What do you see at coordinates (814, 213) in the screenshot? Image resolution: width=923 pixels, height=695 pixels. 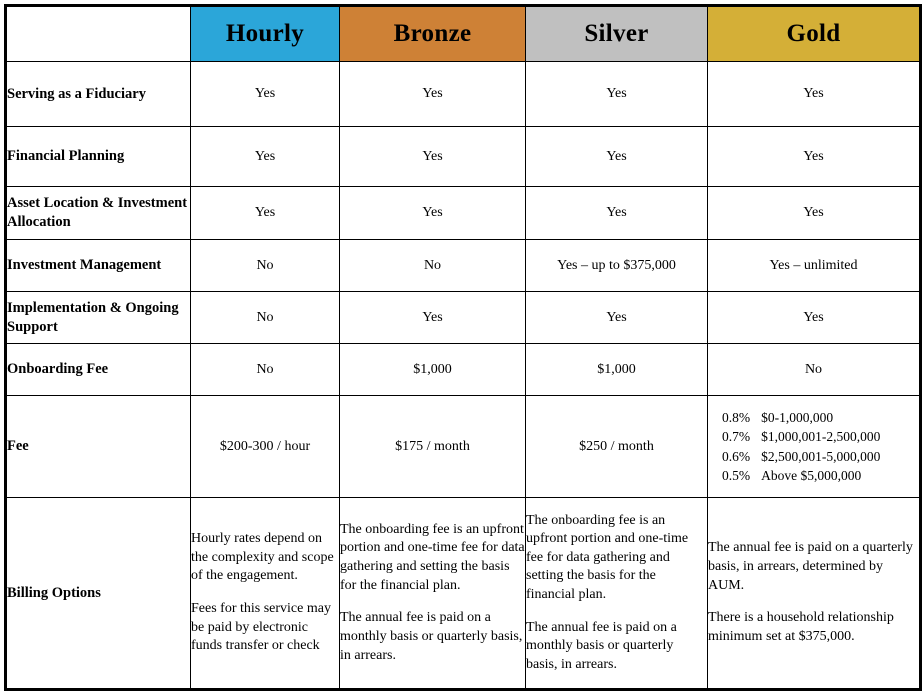 I see `cell-asset-gold: Yes` at bounding box center [814, 213].